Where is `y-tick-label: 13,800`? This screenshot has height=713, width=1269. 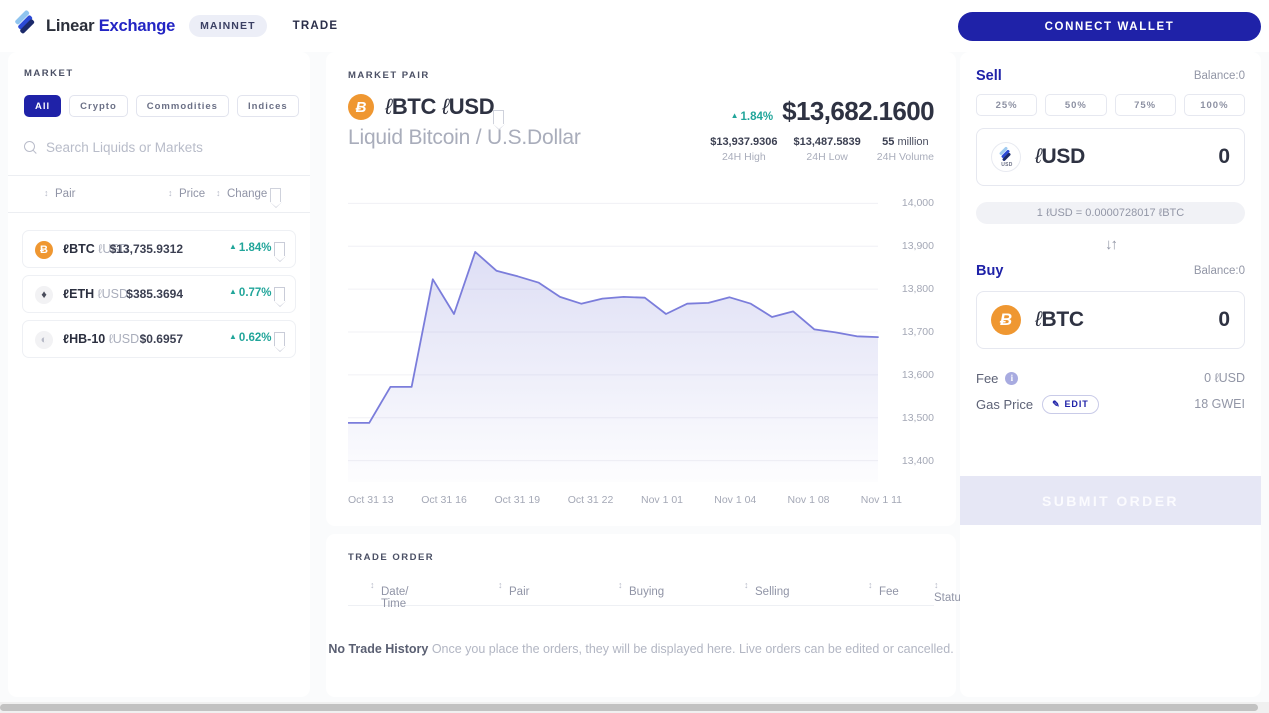
y-tick-label: 13,800 is located at coordinates (917, 289).